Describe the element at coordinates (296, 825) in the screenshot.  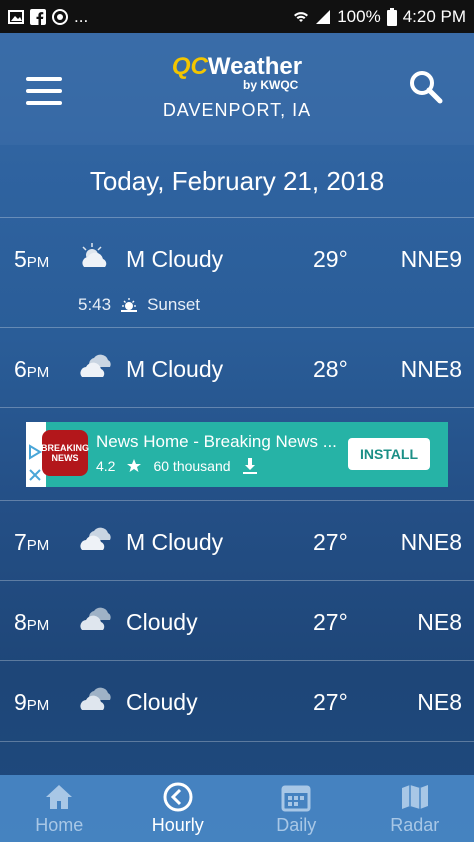
I see `nav-label: Daily` at that location.